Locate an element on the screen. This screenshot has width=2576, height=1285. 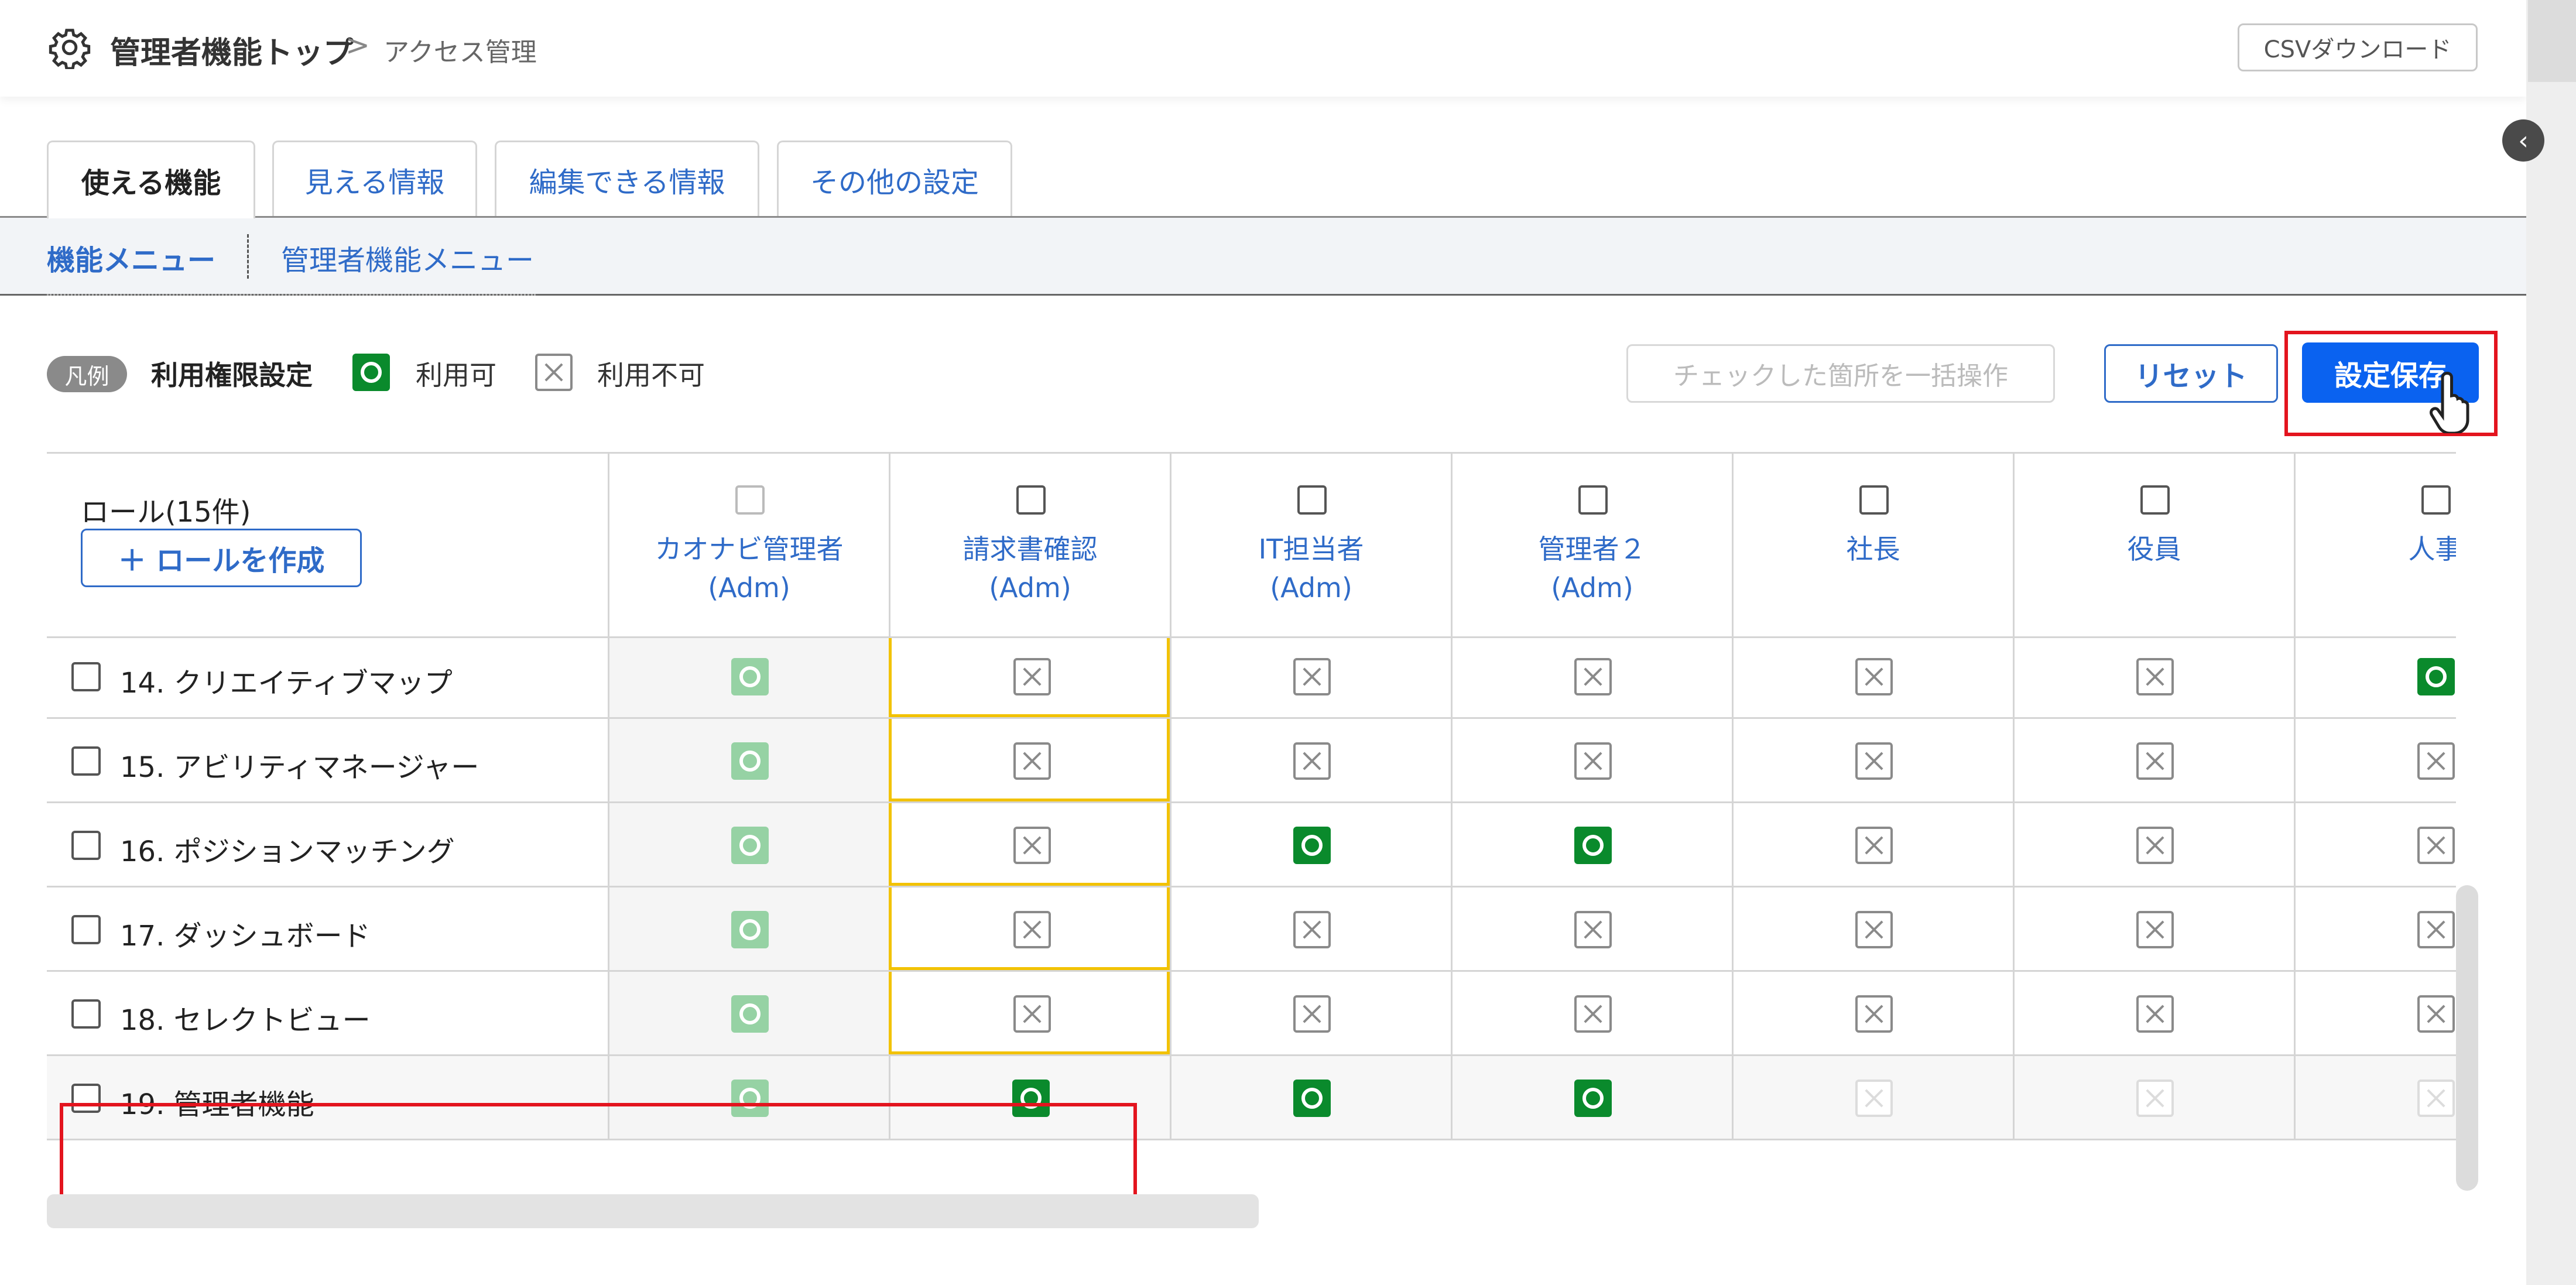
tab-editable-info: 編集できる情報 is located at coordinates (627, 179).